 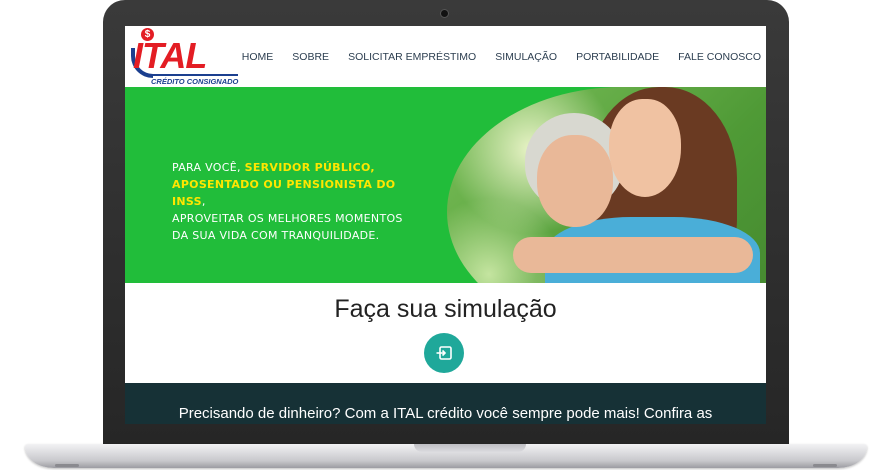 I want to click on nav-item-simulacao: SIMULAÇÃO, so click(x=526, y=57).